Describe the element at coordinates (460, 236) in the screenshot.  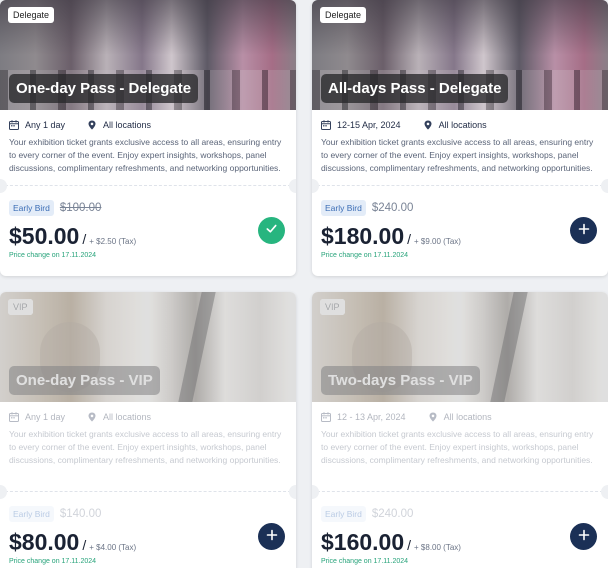
I see `price-row: $180.00 / + $9.00 (Tax)` at that location.